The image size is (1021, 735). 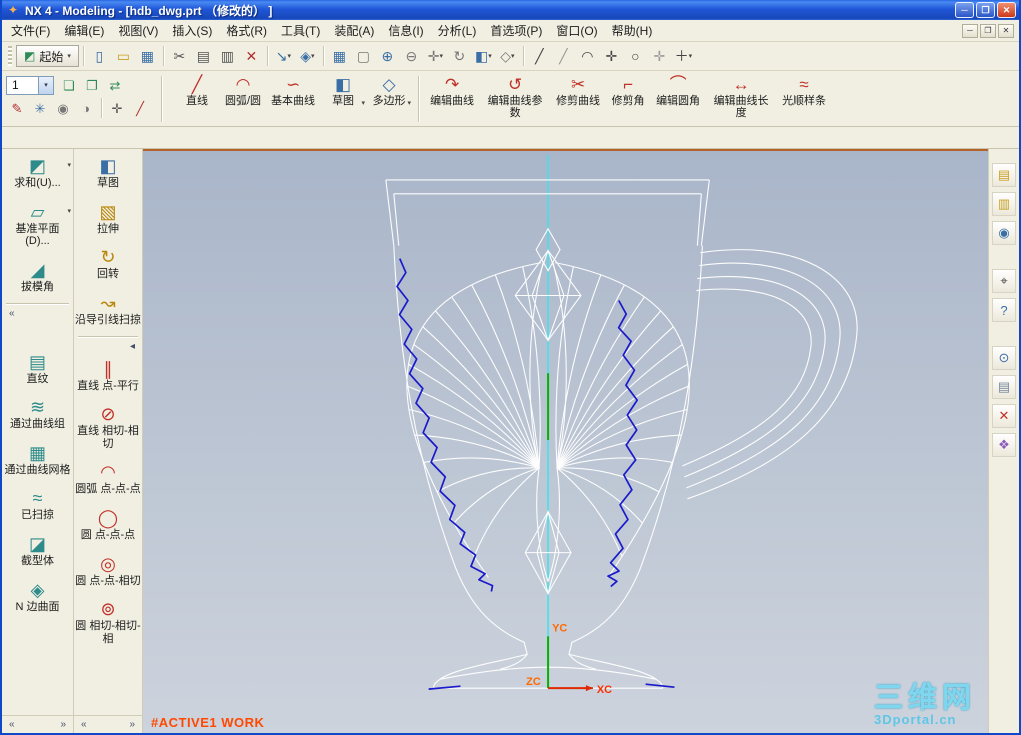 I want to click on menu-item: 插入(S), so click(x=192, y=30).